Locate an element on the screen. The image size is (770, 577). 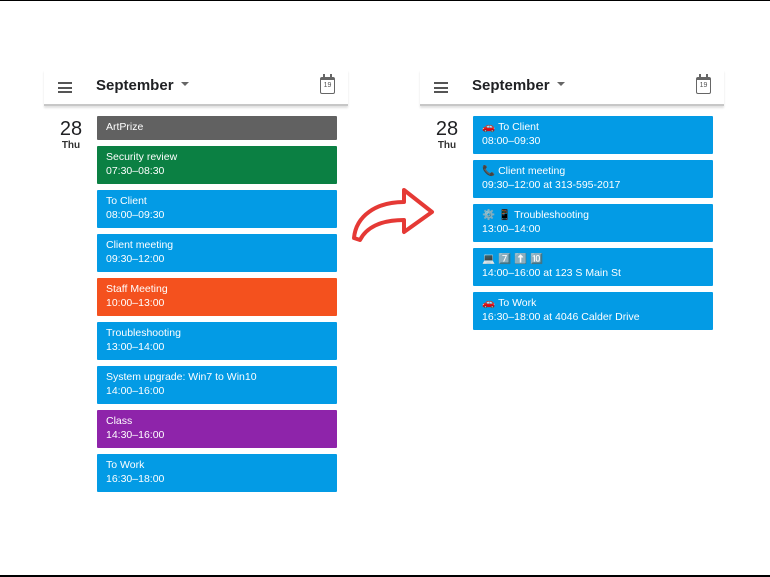
event-card: Class 14:30–16:00 is located at coordinates (217, 429).